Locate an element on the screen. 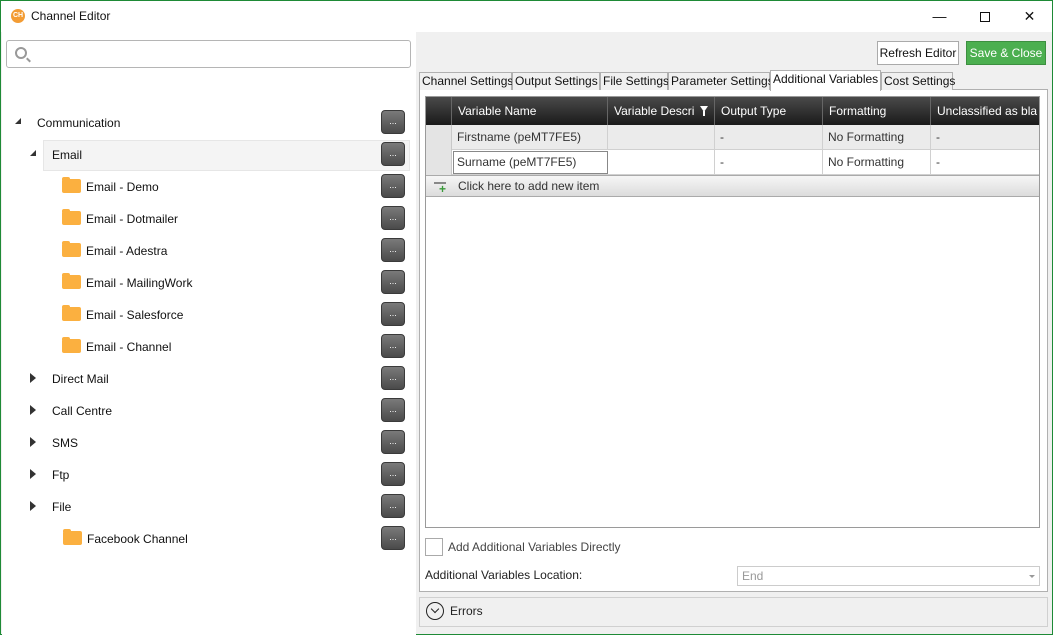  errors-label: Errors is located at coordinates (466, 611).